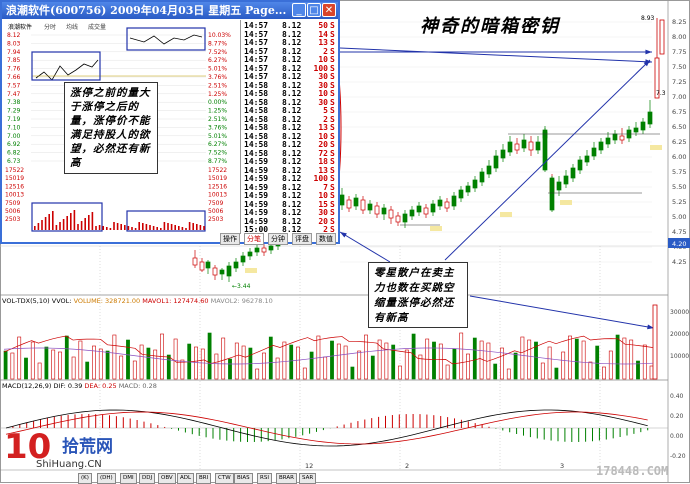 The image size is (690, 484). What do you see at coordinates (679, 334) in the screenshot?
I see `volume-axis-label: 20000` at bounding box center [679, 334].